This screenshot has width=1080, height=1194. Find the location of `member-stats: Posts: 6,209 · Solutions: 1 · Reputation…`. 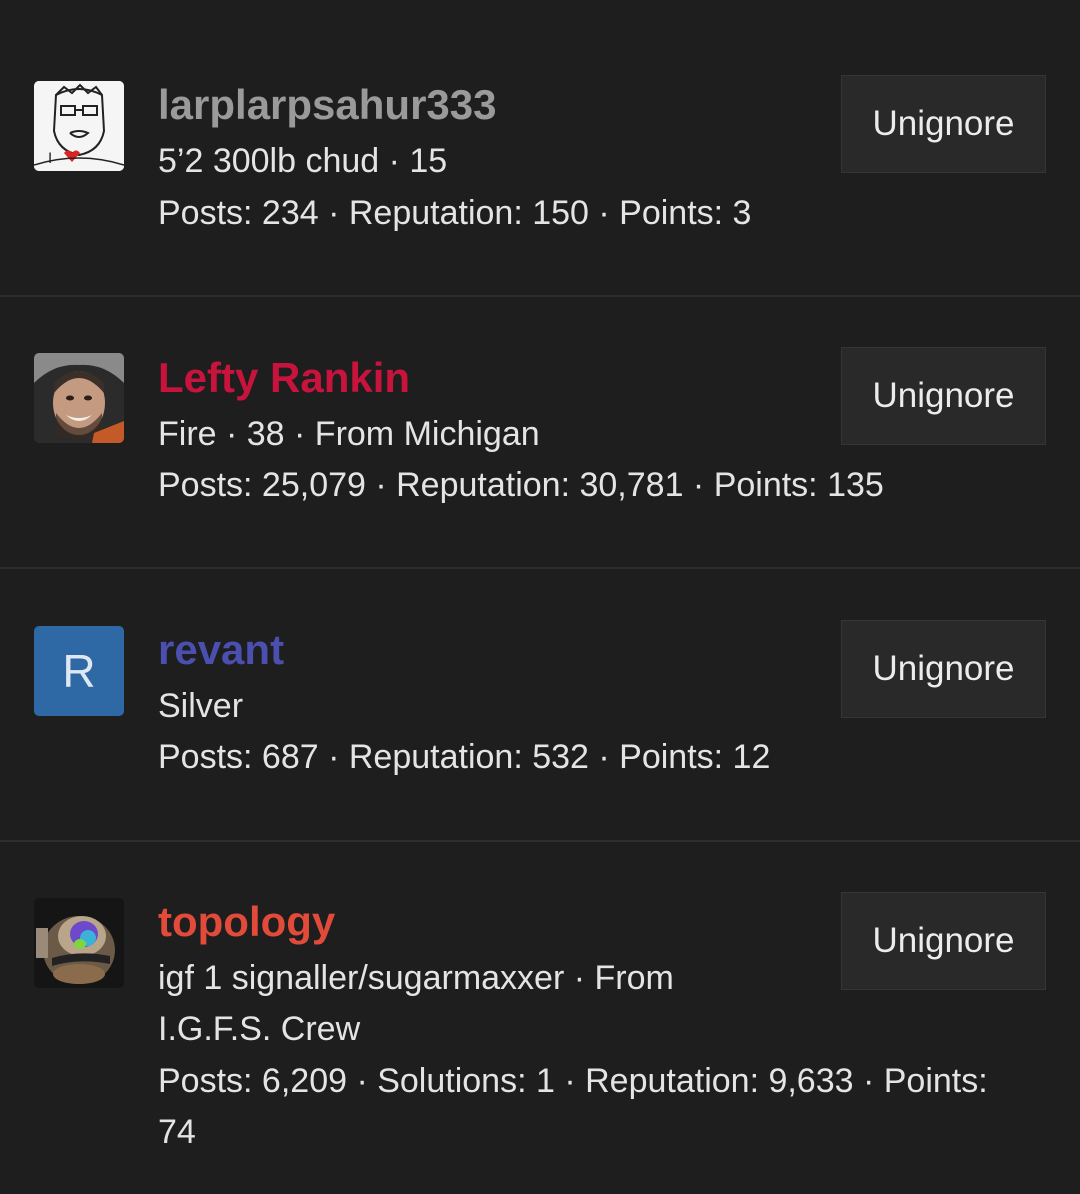

member-stats: Posts: 6,209 · Solutions: 1 · Reputation… is located at coordinates (573, 1081).